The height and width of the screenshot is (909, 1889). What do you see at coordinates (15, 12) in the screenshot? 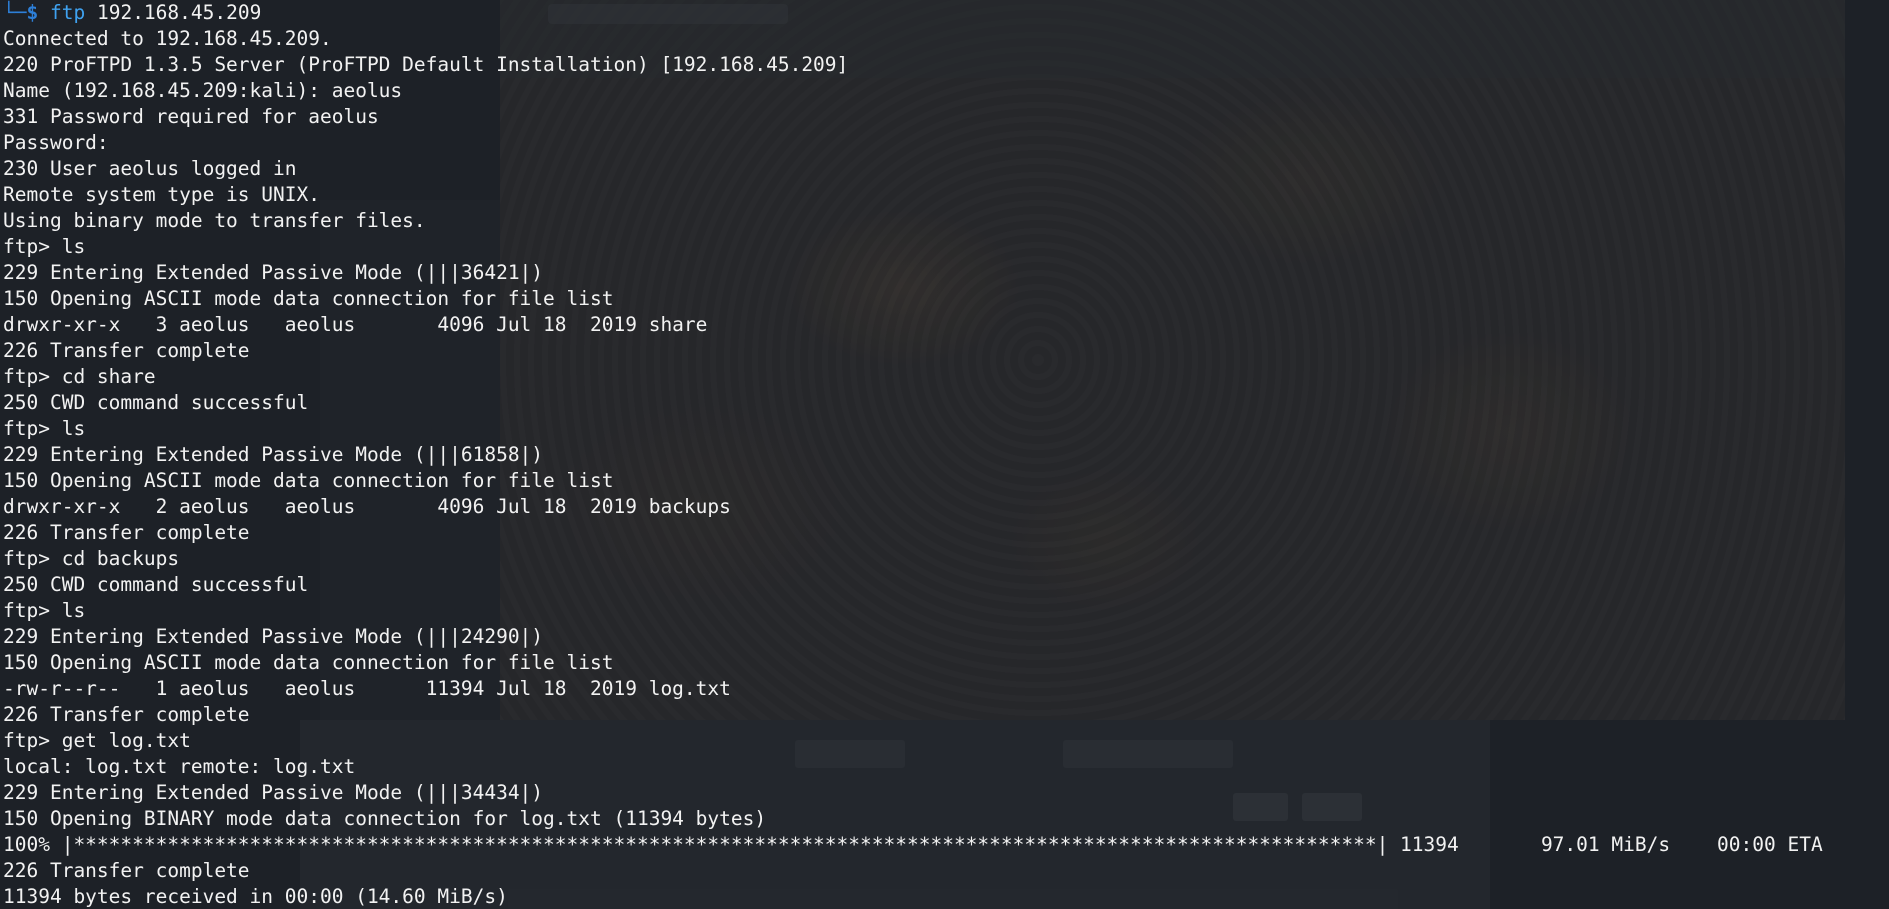
I see `prompt-corner: └─` at bounding box center [15, 12].